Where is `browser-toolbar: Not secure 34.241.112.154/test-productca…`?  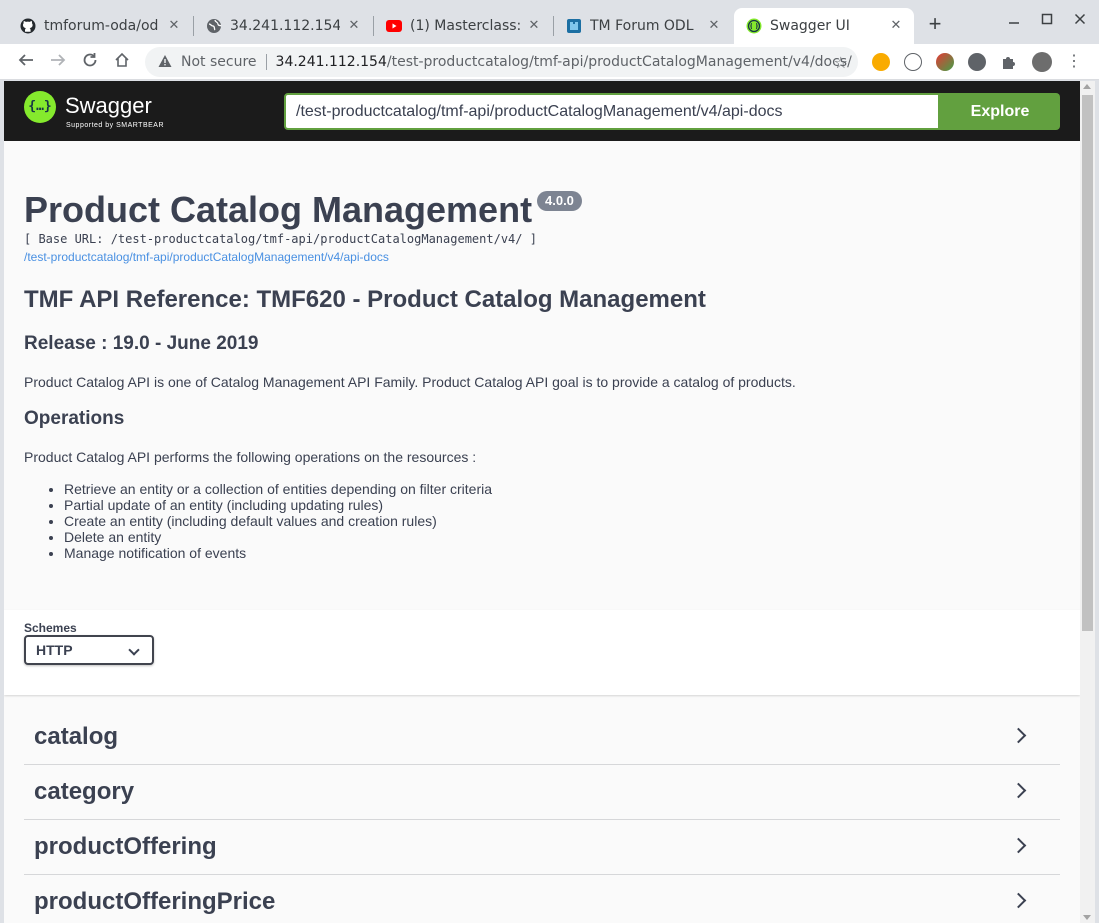
browser-toolbar: Not secure 34.241.112.154/test-productca… is located at coordinates (549, 62).